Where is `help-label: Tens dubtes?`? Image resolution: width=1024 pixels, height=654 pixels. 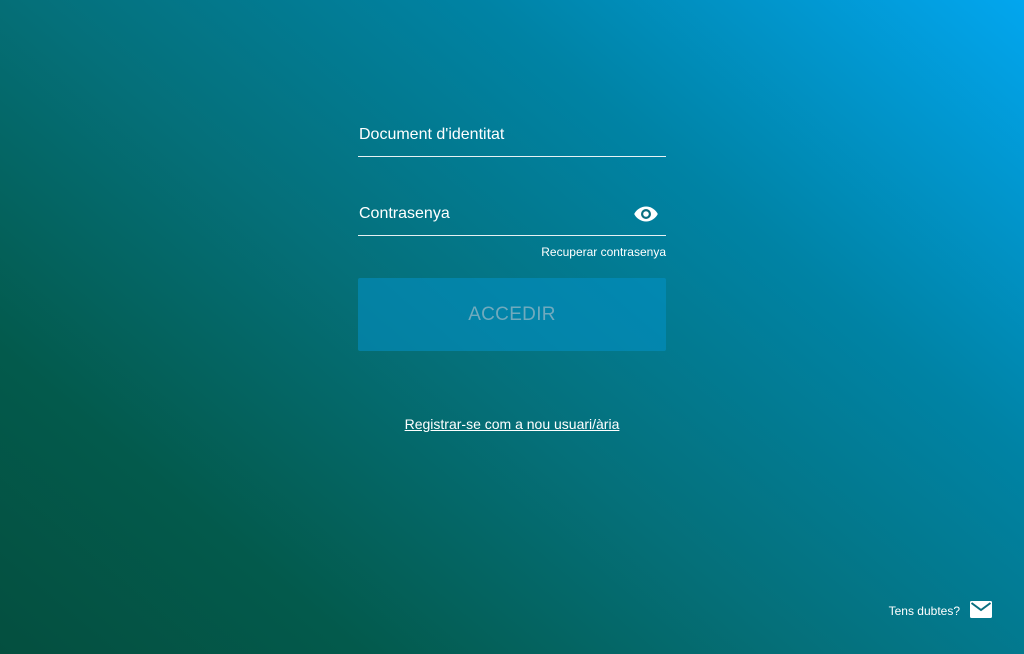 help-label: Tens dubtes? is located at coordinates (924, 611).